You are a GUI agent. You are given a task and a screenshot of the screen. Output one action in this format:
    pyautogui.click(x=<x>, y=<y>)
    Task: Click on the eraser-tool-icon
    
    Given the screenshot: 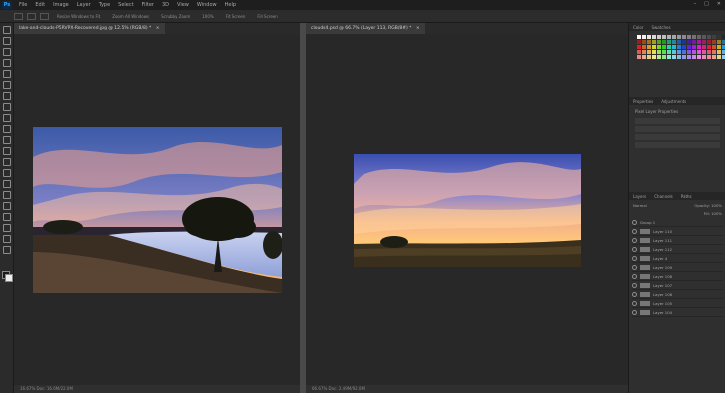 What is the action you would take?
    pyautogui.click(x=6, y=140)
    